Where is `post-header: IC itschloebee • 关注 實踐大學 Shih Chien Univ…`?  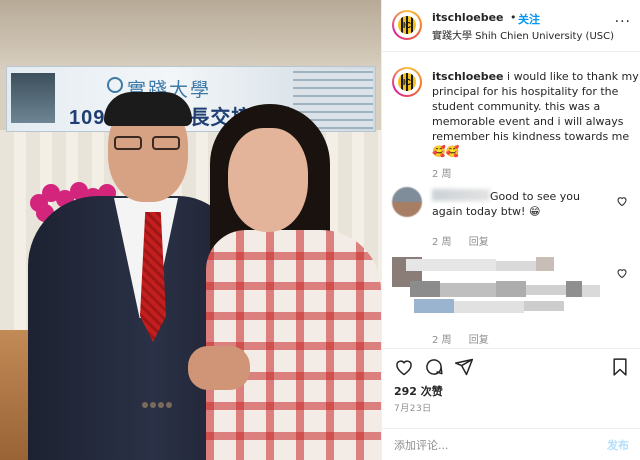
post-header: IC itschloebee • 关注 實踐大學 Shih Chien Univ… is located at coordinates (511, 26).